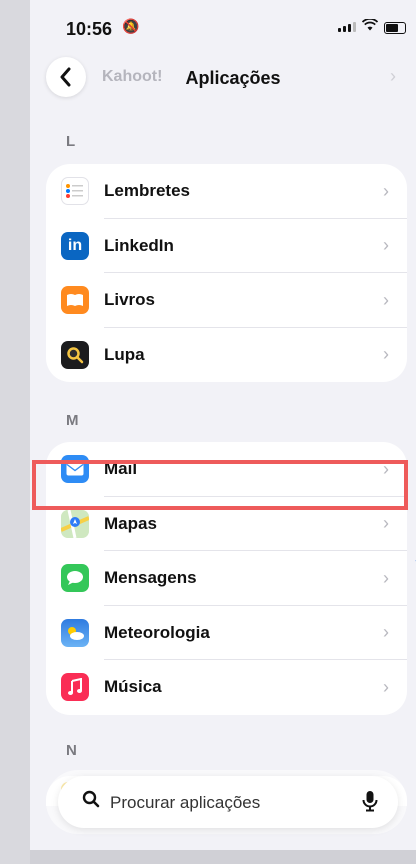  What do you see at coordinates (139, 245) in the screenshot?
I see `app-label: LinkedIn` at bounding box center [139, 245].